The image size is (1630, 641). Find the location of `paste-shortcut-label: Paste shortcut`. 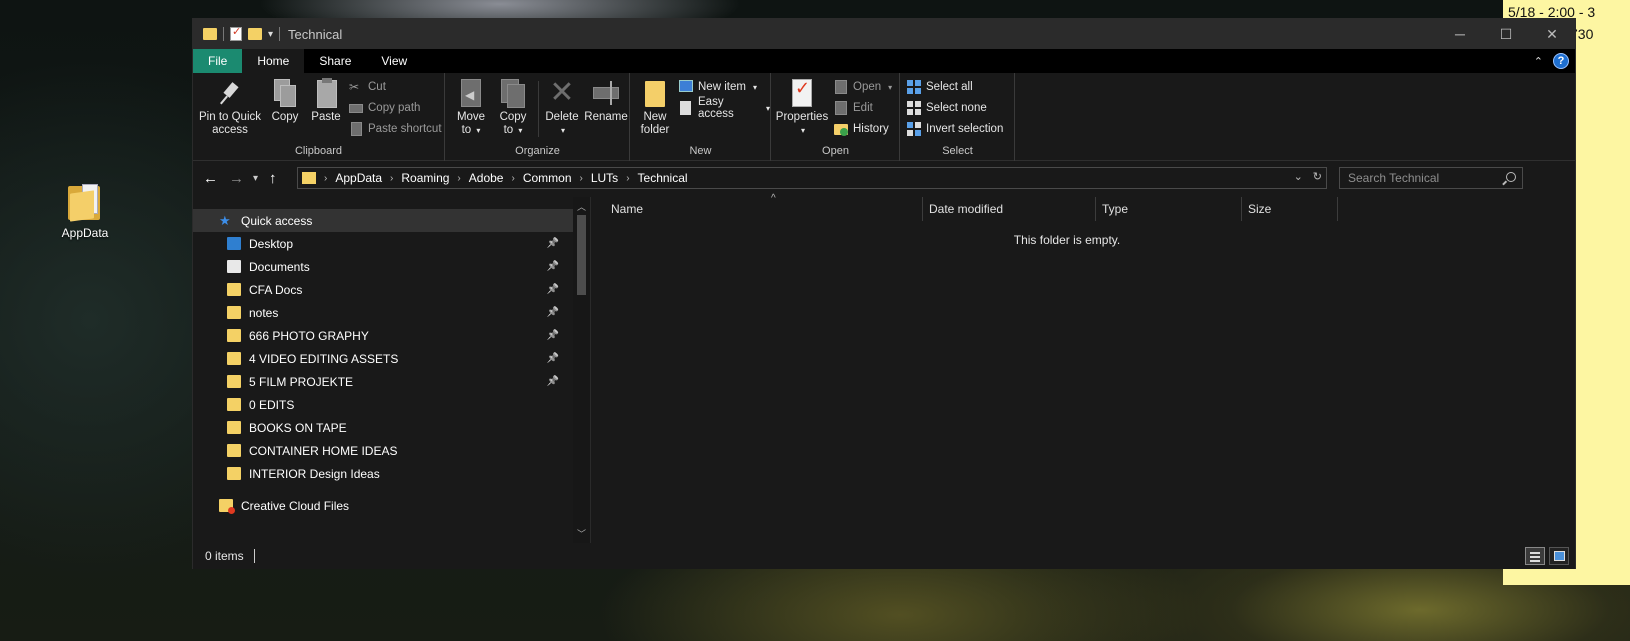

paste-shortcut-label: Paste shortcut is located at coordinates (405, 129).